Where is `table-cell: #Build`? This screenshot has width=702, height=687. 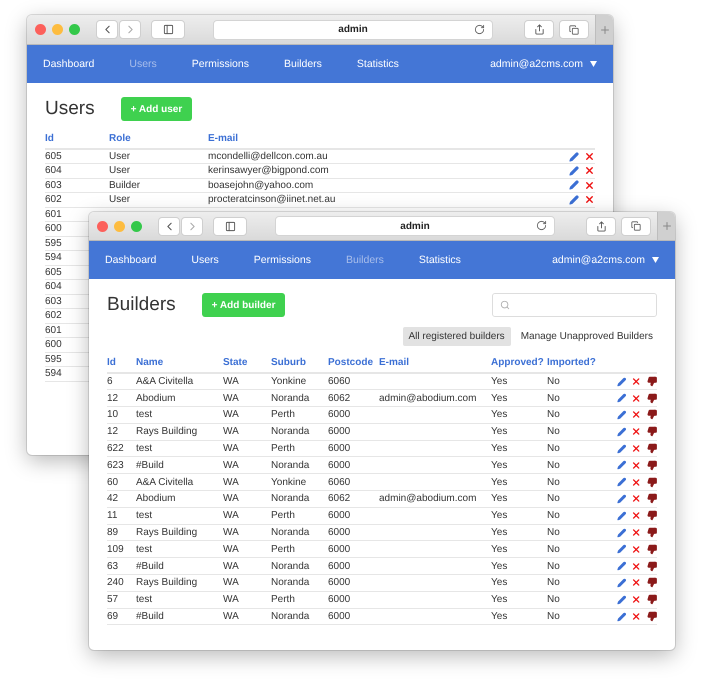
table-cell: #Build is located at coordinates (179, 616).